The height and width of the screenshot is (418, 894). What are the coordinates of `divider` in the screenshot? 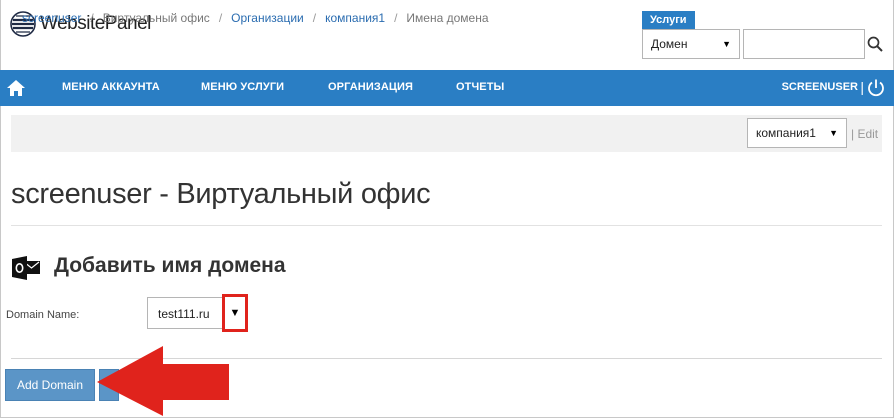 It's located at (446, 225).